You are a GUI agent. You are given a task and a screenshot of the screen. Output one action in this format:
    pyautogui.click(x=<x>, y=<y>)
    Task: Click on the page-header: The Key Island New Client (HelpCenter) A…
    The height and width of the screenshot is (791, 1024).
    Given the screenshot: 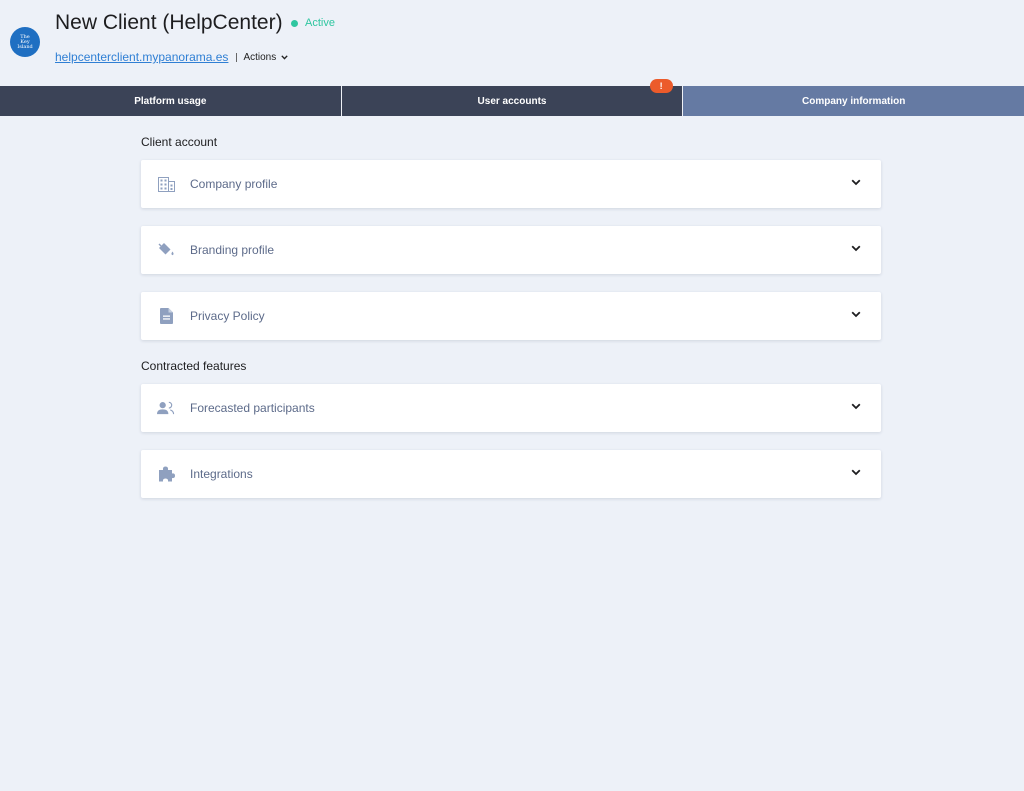 What is the action you would take?
    pyautogui.click(x=512, y=43)
    